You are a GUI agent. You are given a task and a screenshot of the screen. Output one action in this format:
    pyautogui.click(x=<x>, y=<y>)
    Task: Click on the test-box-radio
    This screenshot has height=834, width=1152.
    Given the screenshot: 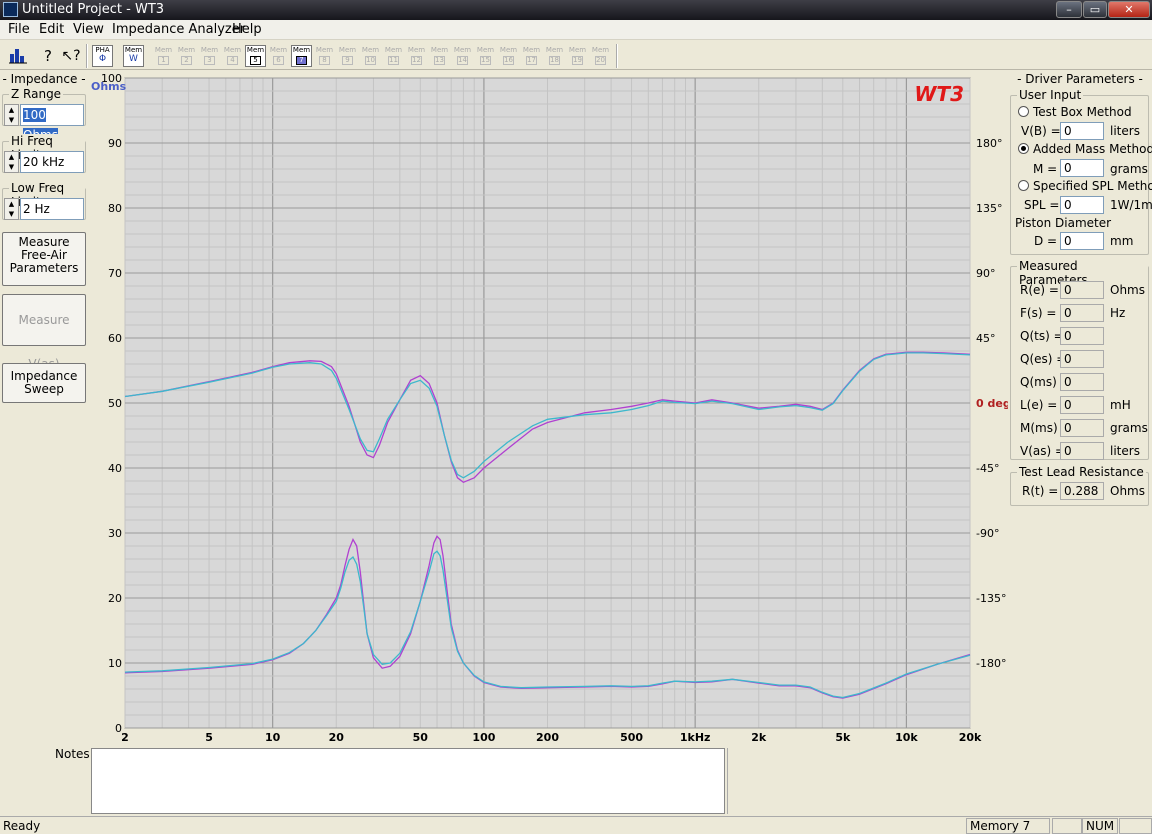 What is the action you would take?
    pyautogui.click(x=1023, y=111)
    